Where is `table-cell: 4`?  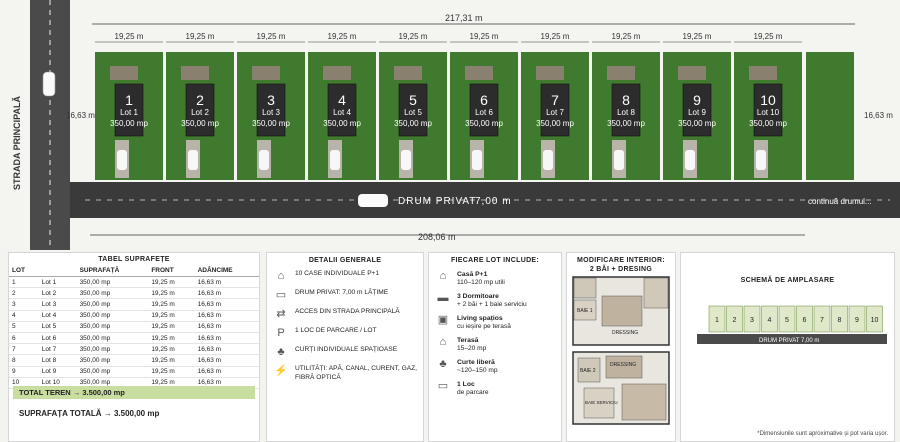
table-cell: 4 is located at coordinates (24, 316).